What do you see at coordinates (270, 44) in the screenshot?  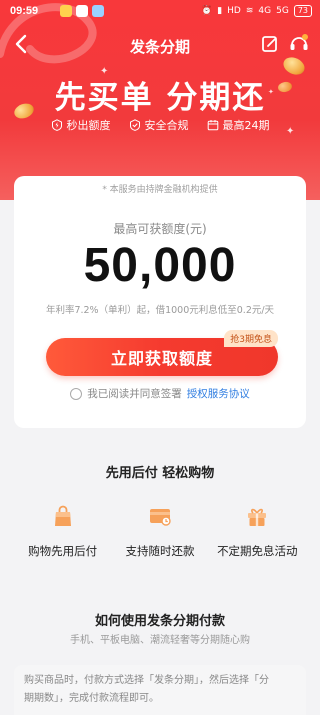 I see `edit-icon` at bounding box center [270, 44].